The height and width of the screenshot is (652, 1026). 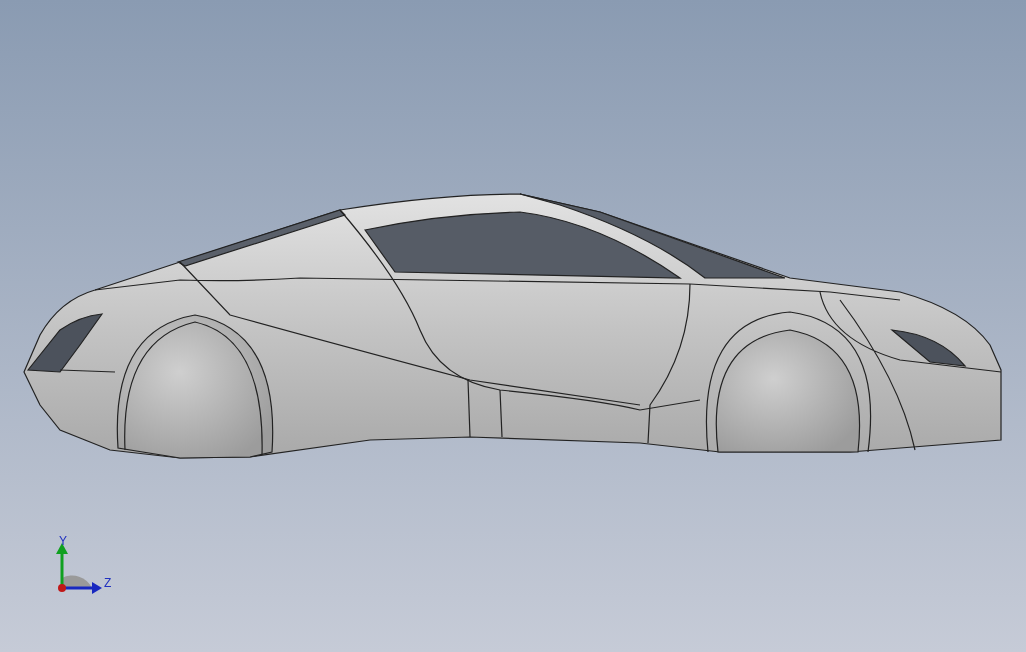 I want to click on axis-triad-drawing, so click(x=79, y=568).